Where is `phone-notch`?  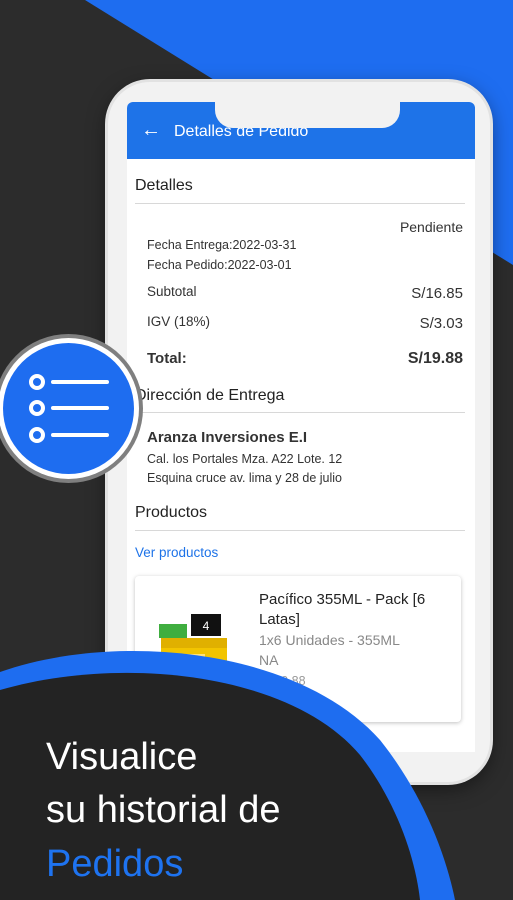 phone-notch is located at coordinates (307, 115).